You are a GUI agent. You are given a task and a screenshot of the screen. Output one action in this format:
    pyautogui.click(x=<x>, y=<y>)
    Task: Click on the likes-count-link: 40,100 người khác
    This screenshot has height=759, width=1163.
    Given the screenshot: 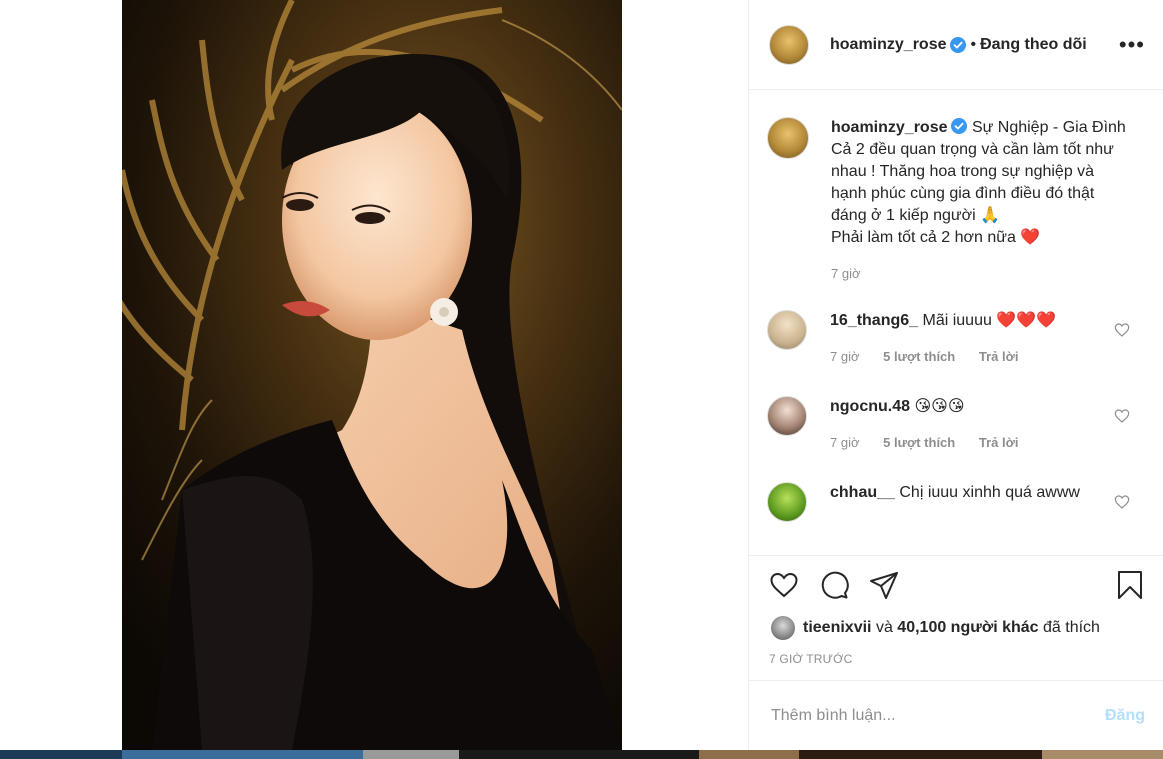 What is the action you would take?
    pyautogui.click(x=967, y=628)
    